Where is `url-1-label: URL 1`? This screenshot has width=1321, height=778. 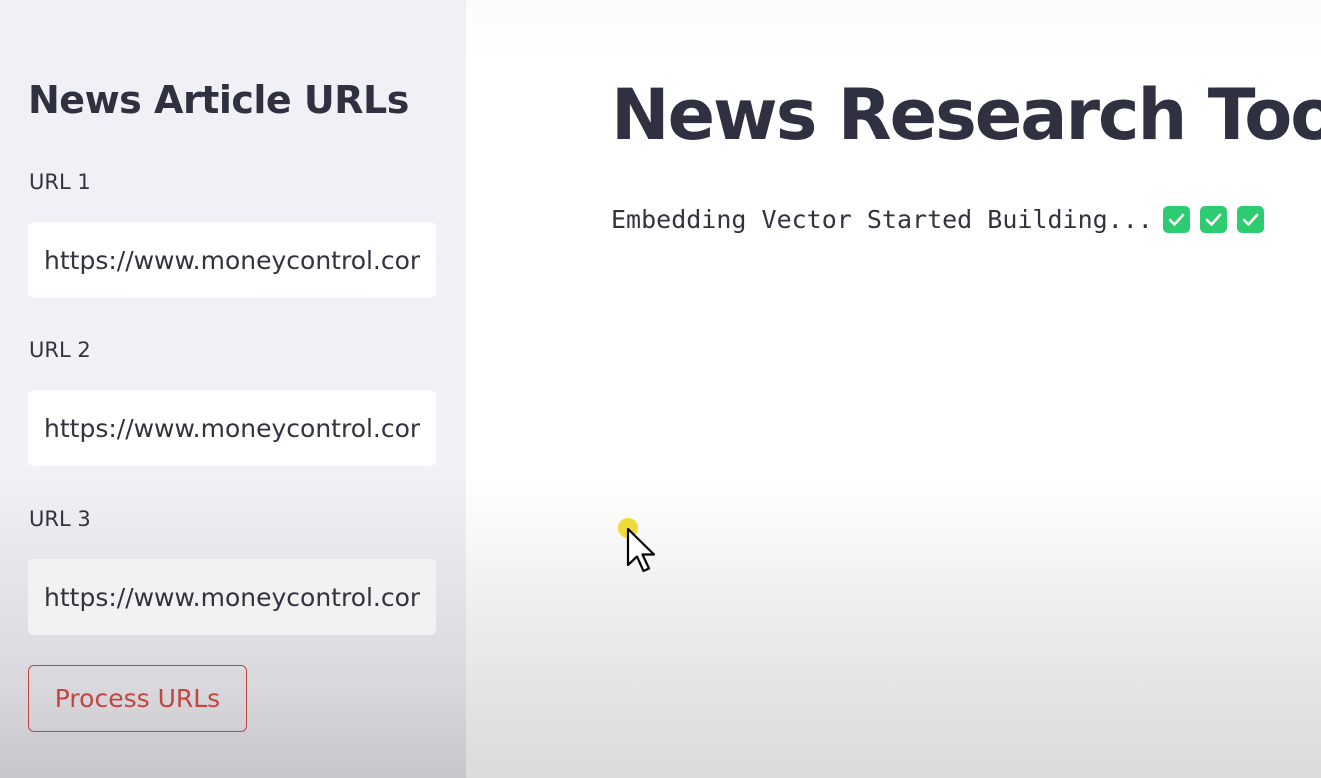
url-1-label: URL 1 is located at coordinates (60, 182).